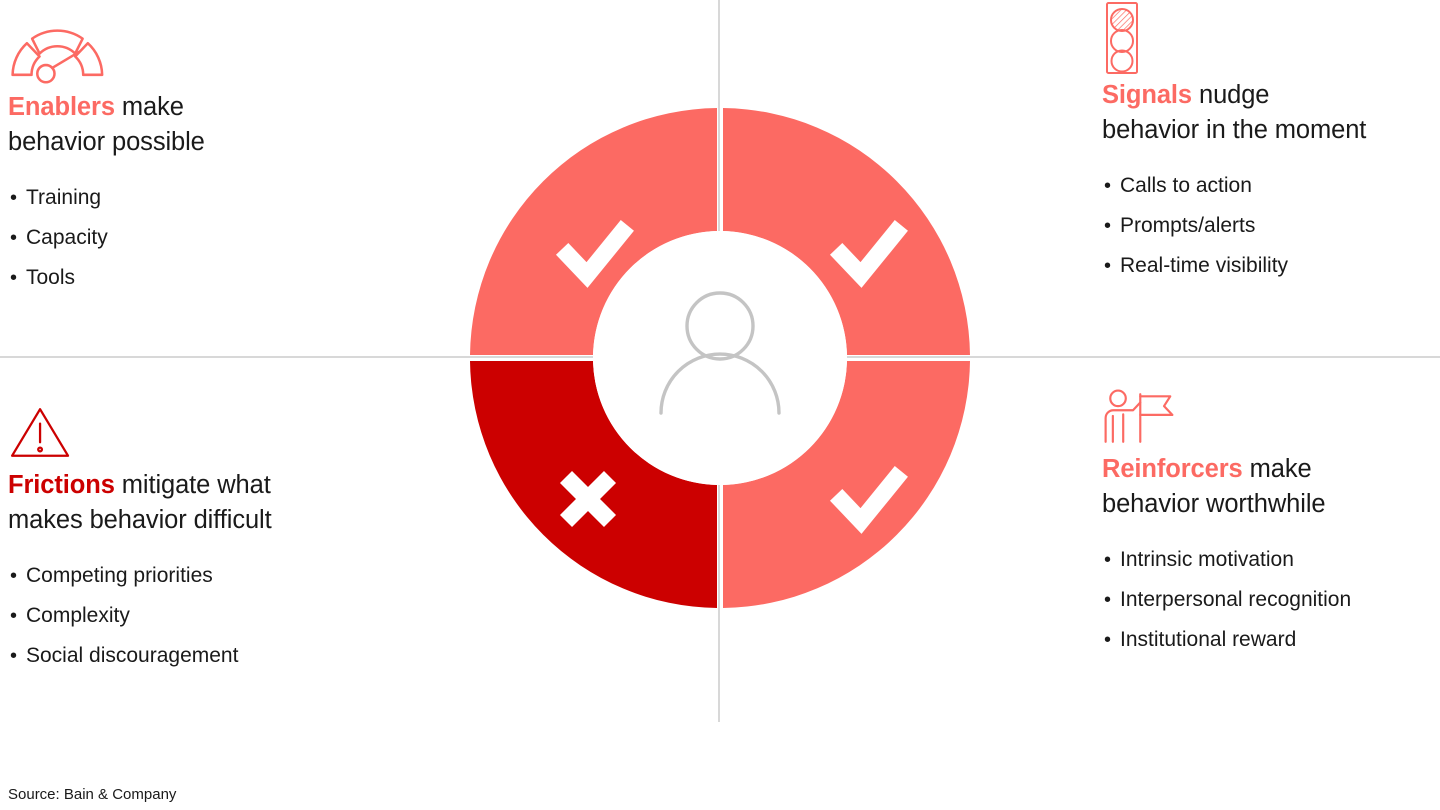 Image resolution: width=1440 pixels, height=810 pixels. Describe the element at coordinates (1271, 186) in the screenshot. I see `list-item: Calls to action` at that location.